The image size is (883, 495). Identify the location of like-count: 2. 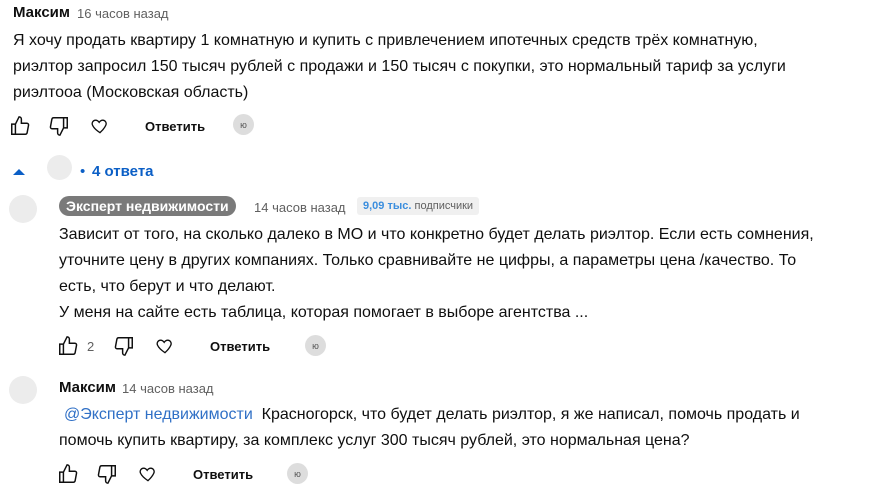
(91, 346).